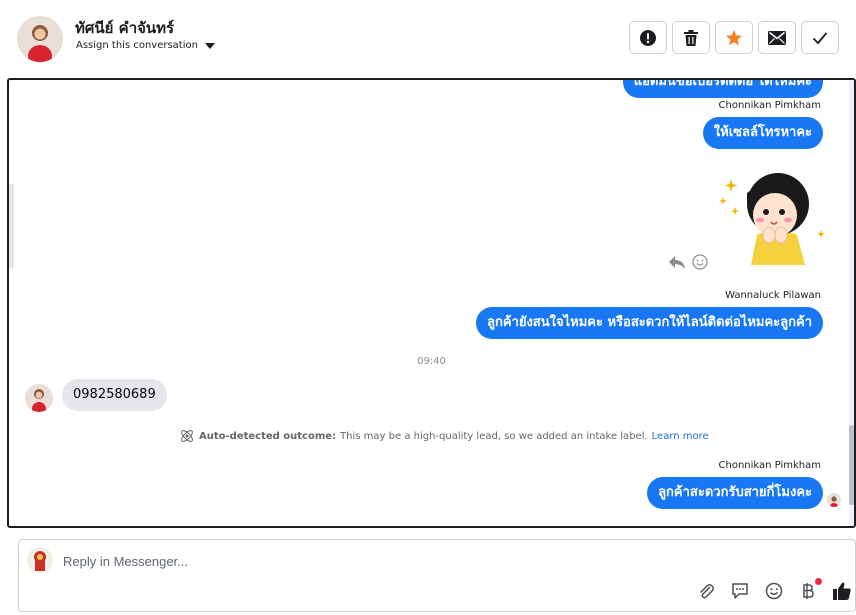  What do you see at coordinates (834, 500) in the screenshot?
I see `seen-receipt-avatar` at bounding box center [834, 500].